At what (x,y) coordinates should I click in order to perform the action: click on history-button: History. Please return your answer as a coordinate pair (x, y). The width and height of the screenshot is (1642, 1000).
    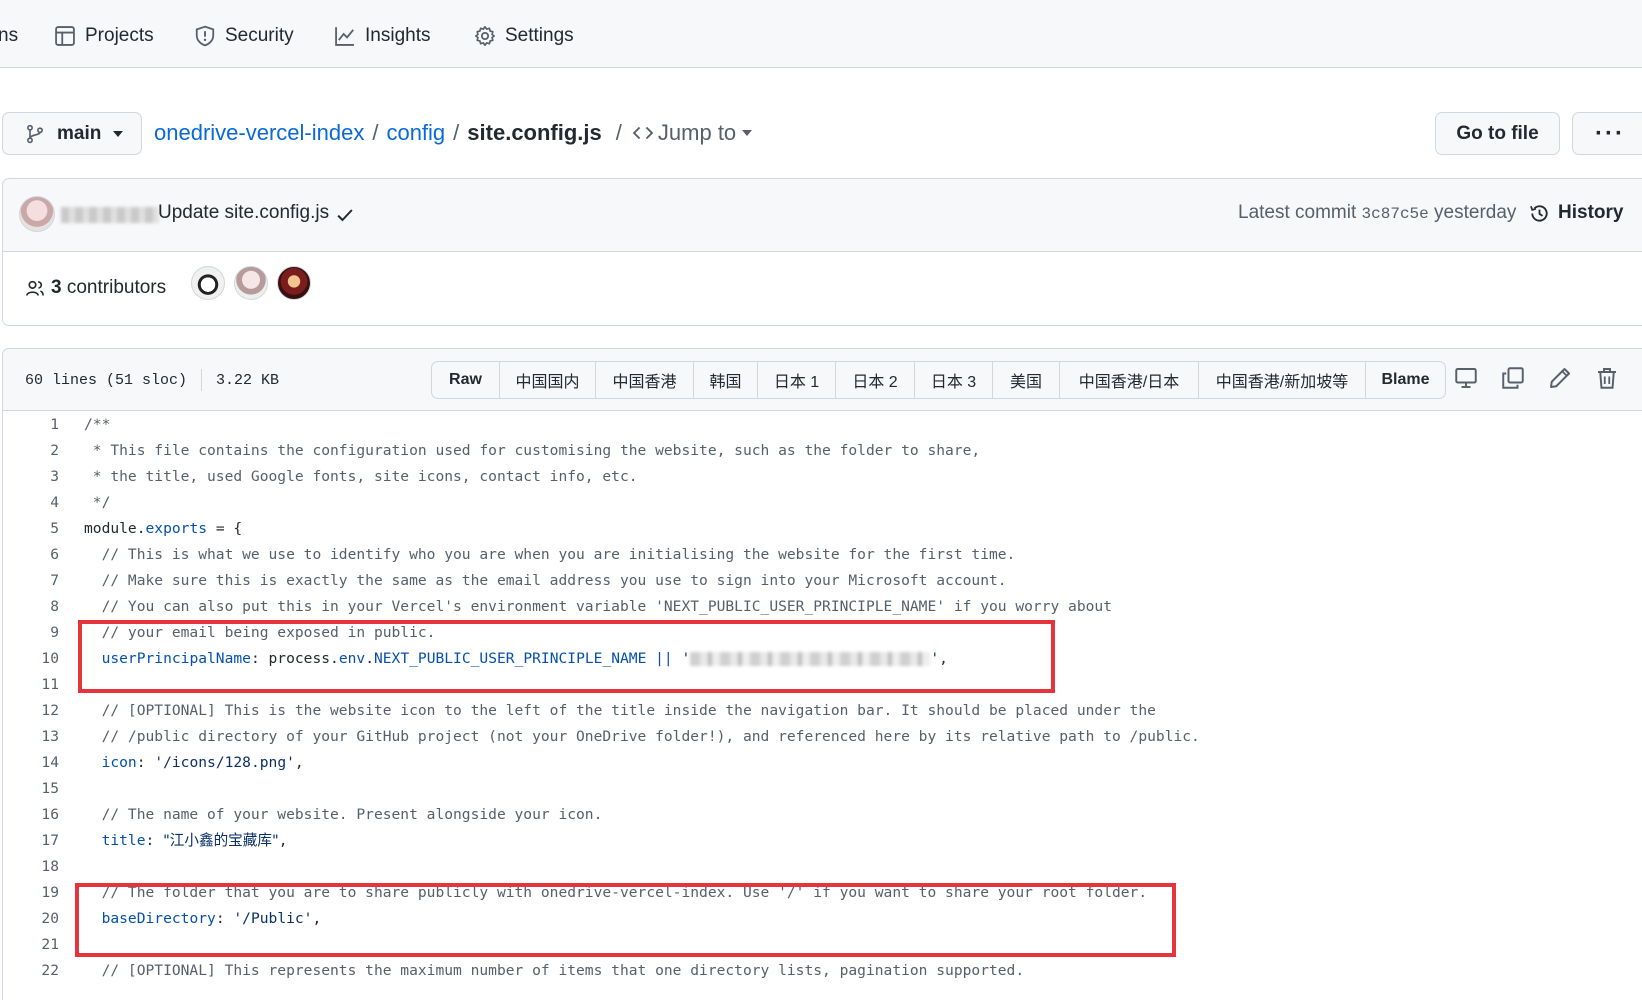
    Looking at the image, I should click on (1576, 213).